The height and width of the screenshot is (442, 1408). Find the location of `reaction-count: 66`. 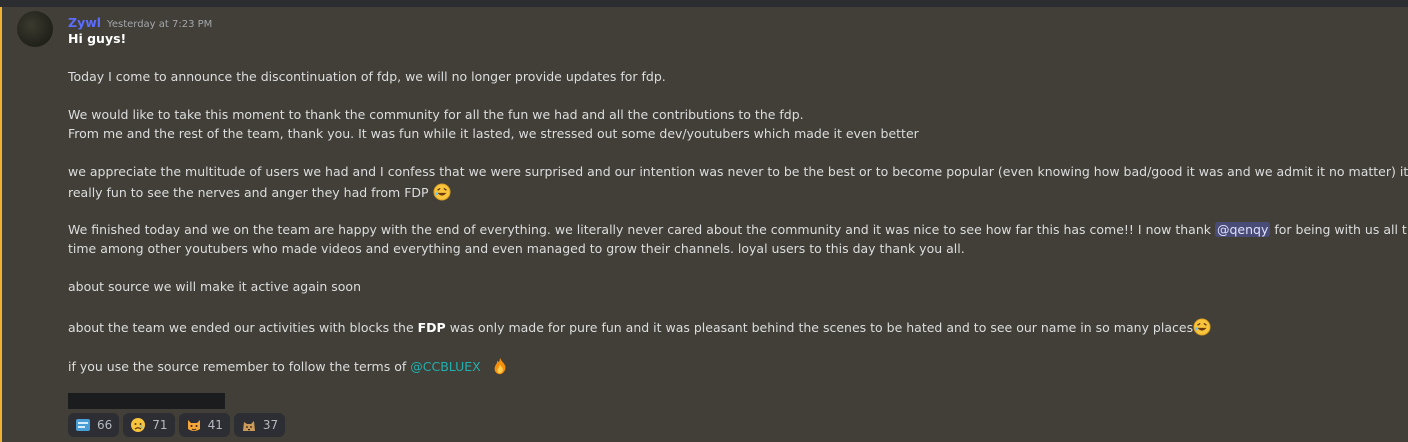

reaction-count: 66 is located at coordinates (105, 425).